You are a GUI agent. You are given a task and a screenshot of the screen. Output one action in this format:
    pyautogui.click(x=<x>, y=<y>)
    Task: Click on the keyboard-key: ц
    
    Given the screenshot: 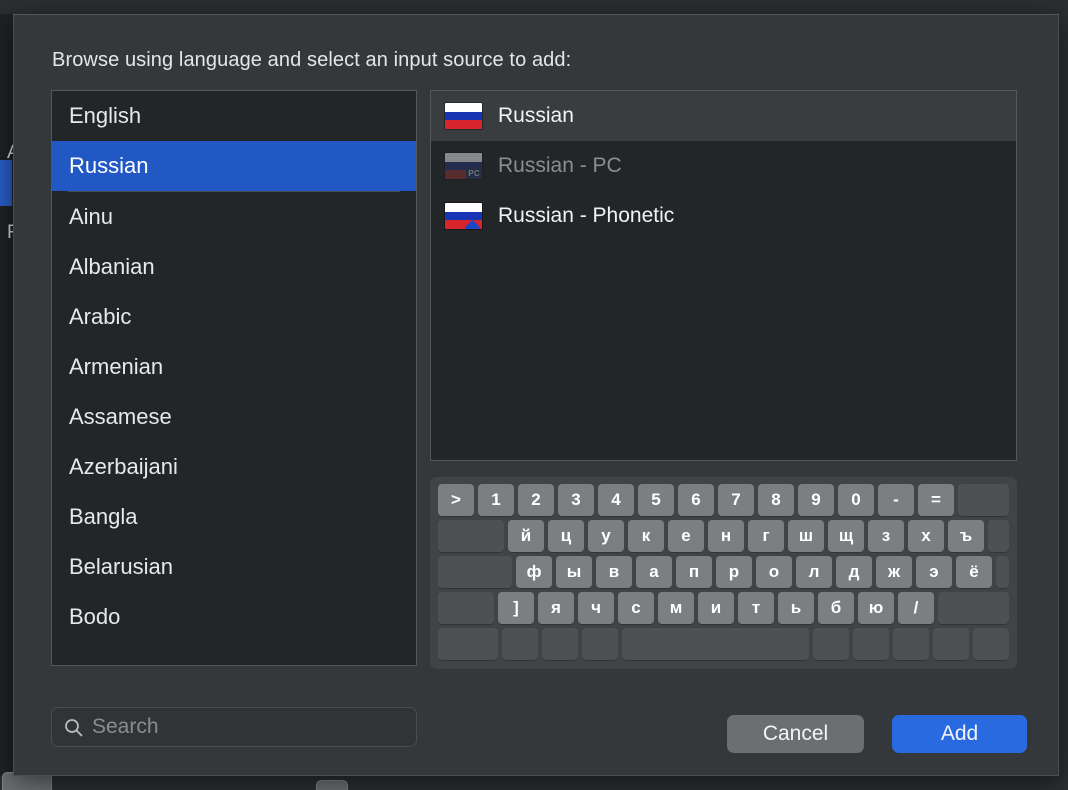 What is the action you would take?
    pyautogui.click(x=566, y=536)
    